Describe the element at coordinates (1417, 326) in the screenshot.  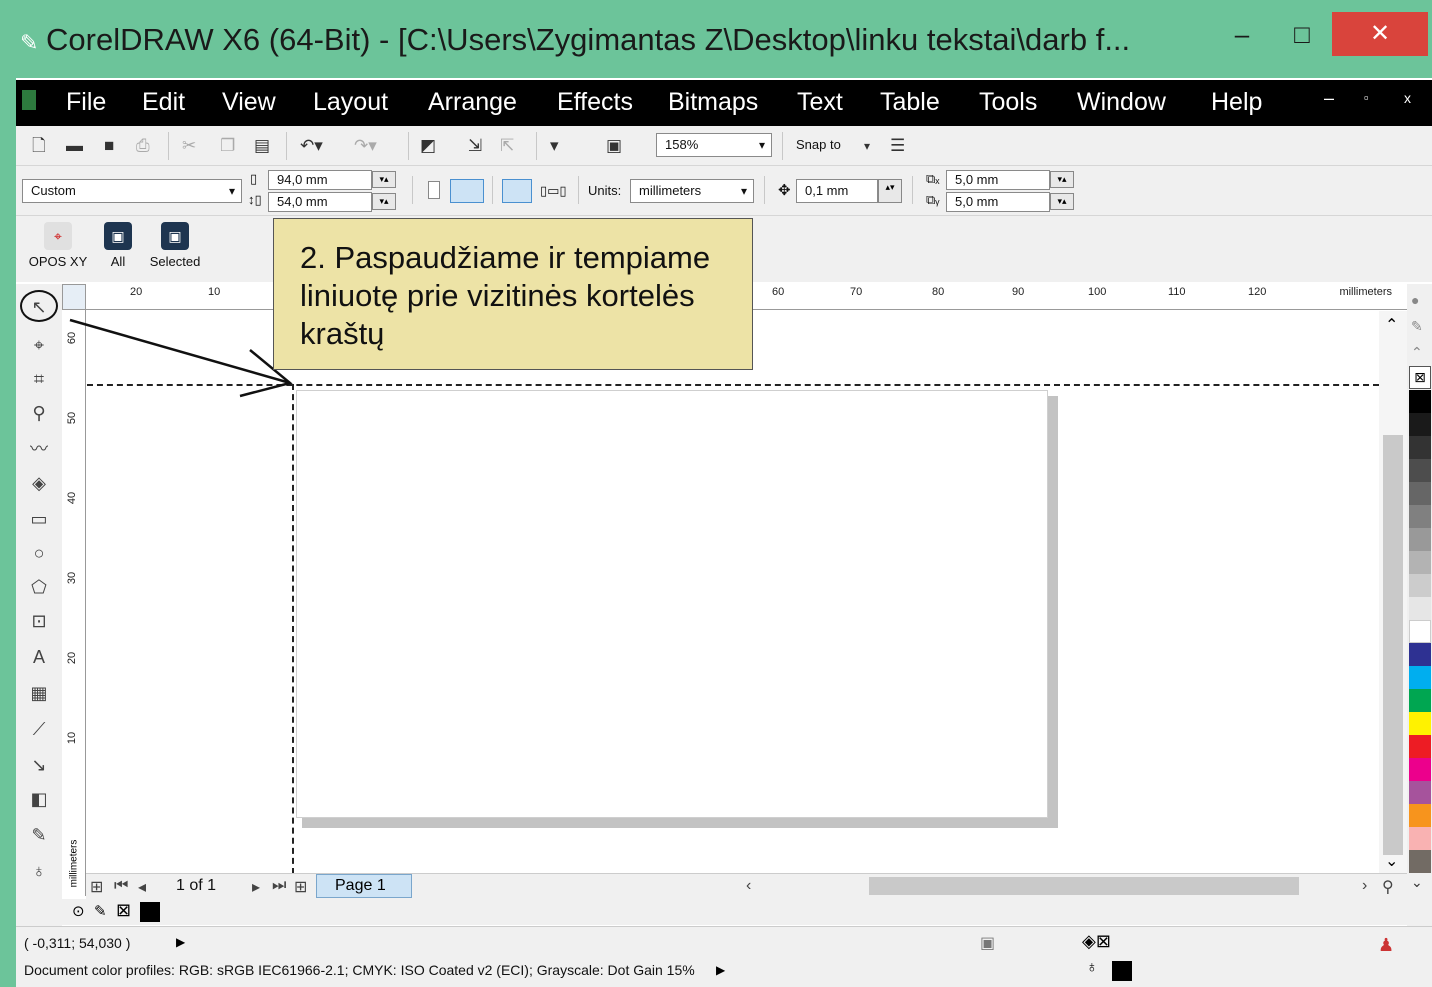
I see `eyedropper-icon: ✎` at that location.